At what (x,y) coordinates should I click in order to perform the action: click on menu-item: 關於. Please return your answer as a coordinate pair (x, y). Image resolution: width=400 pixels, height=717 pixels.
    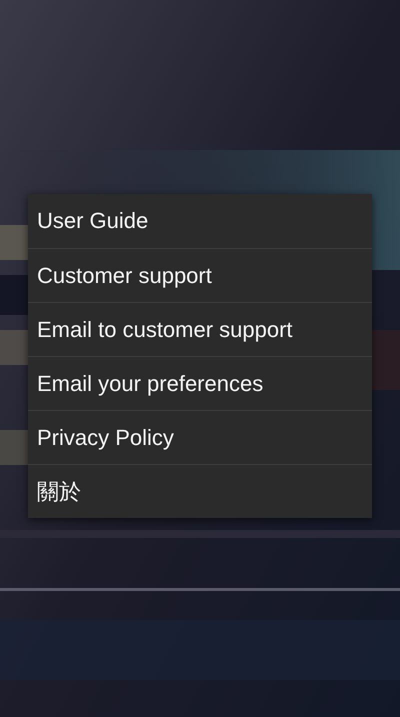
    Looking at the image, I should click on (200, 491).